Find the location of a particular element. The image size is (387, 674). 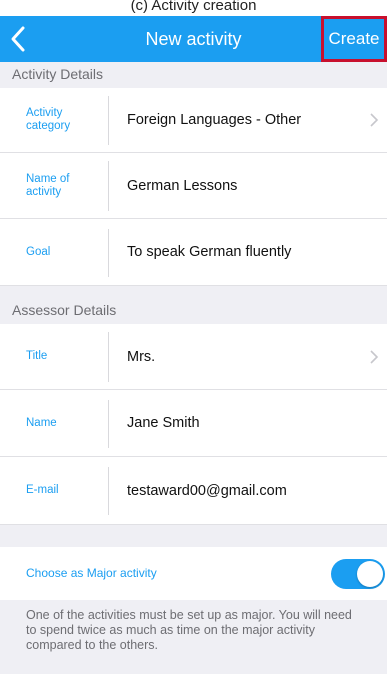

activity-name-field: German Lessons is located at coordinates (182, 185).